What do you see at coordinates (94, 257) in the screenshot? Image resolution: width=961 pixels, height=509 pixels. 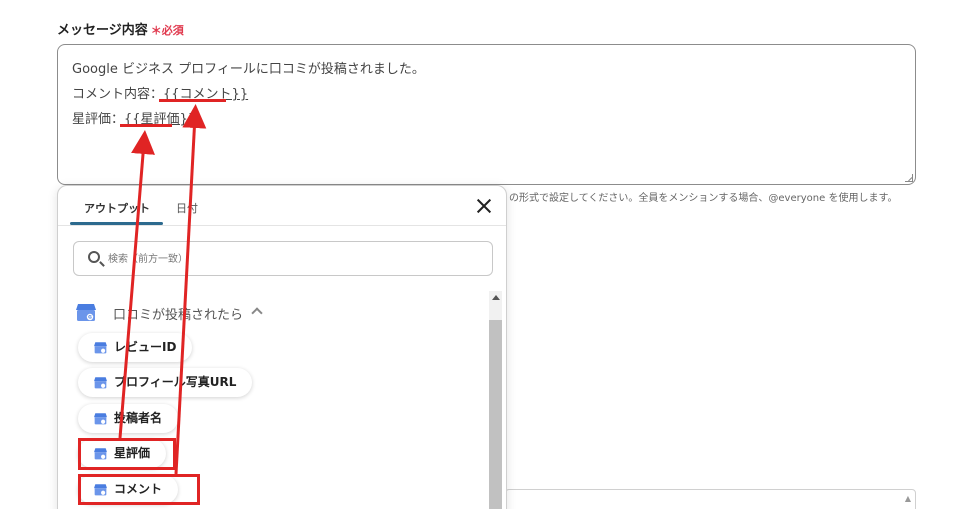 I see `search-icon` at bounding box center [94, 257].